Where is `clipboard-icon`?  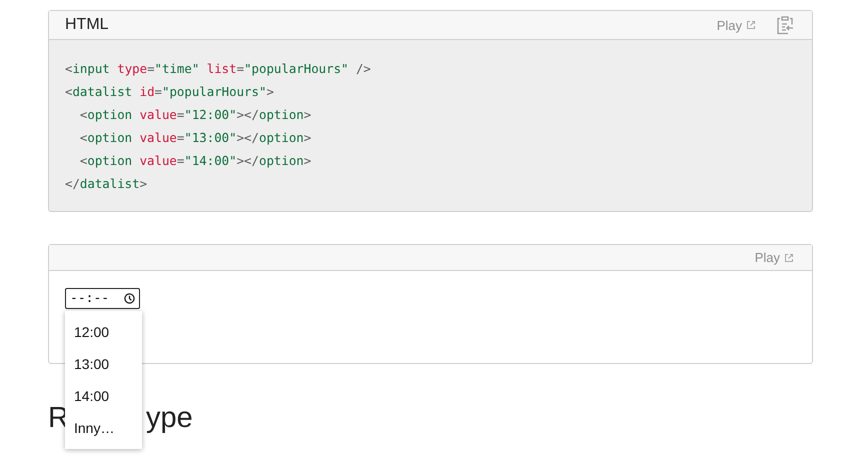 clipboard-icon is located at coordinates (785, 25).